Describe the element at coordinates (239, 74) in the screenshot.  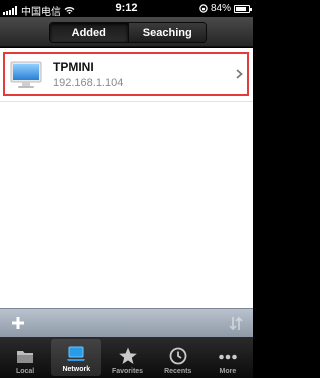
I see `chevron-right-icon` at that location.